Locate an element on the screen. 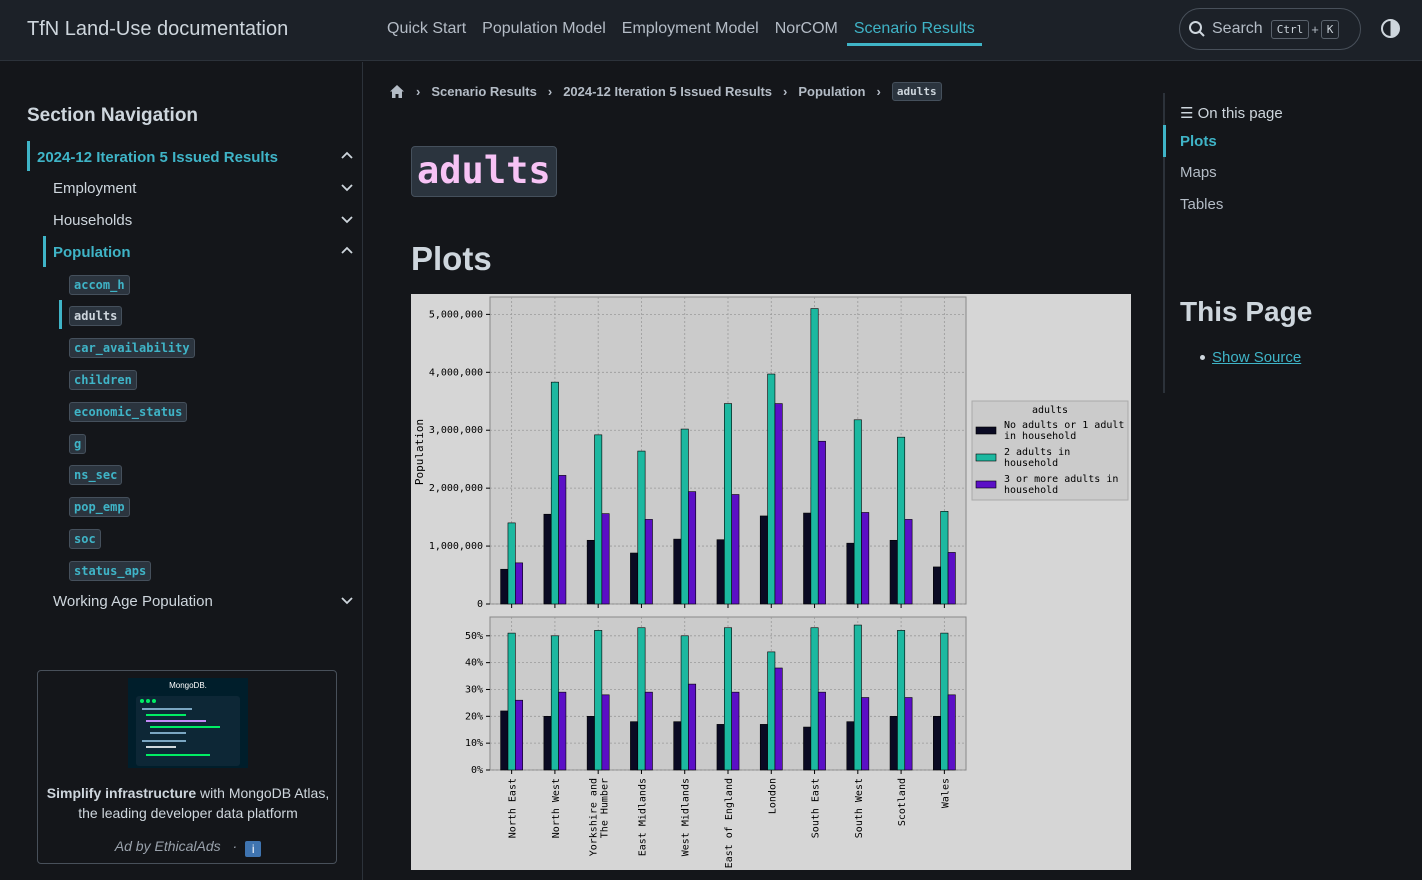 The width and height of the screenshot is (1422, 880). toc-heading-label: On this page is located at coordinates (1240, 113).